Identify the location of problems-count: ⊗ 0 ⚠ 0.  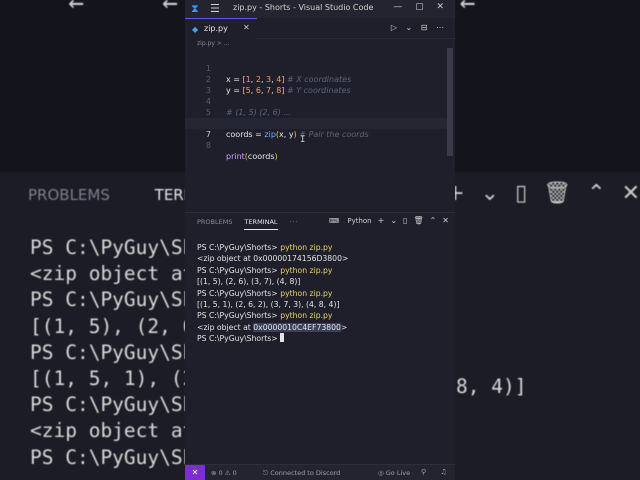
(224, 473).